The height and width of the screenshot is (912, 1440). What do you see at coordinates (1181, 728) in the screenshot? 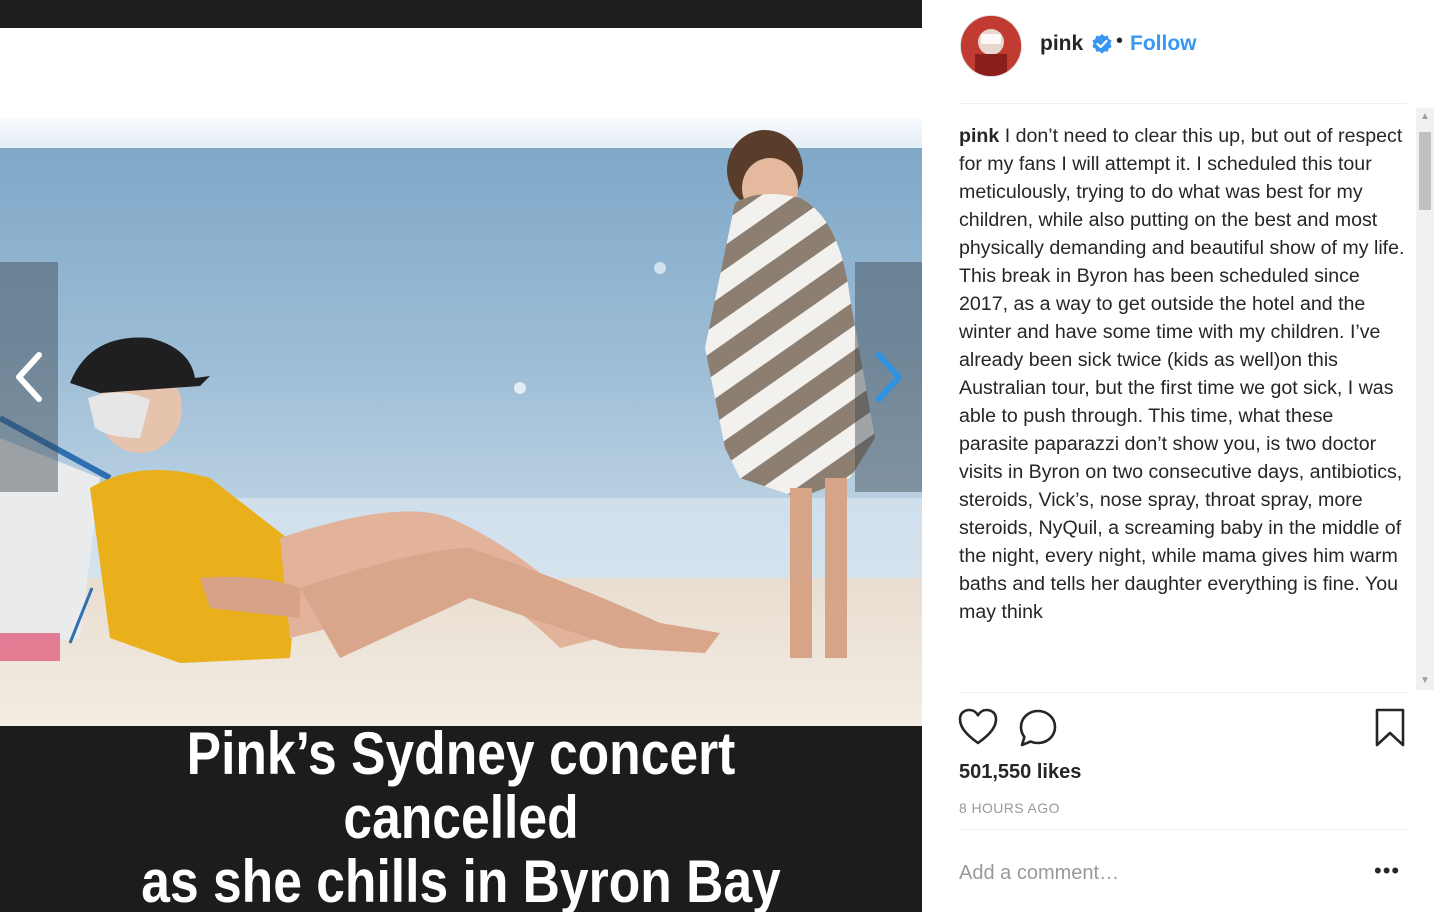
I see `action-bar` at bounding box center [1181, 728].